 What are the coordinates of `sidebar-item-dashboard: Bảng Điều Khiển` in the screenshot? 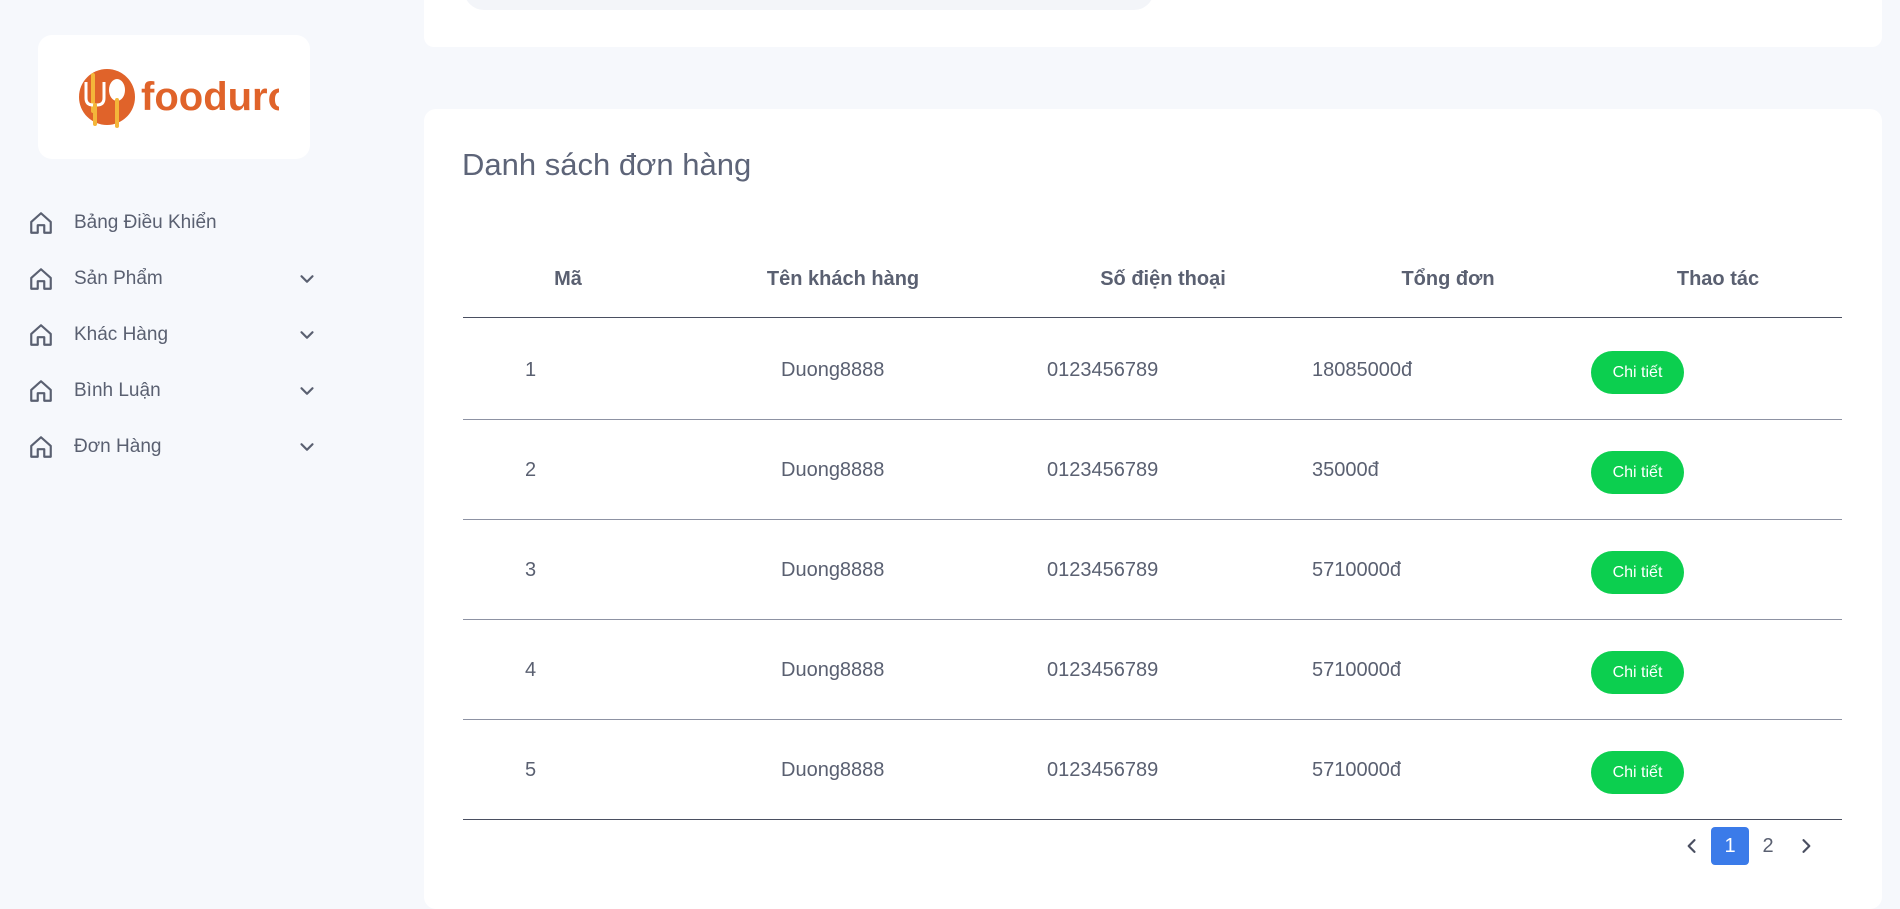 It's located at (177, 223).